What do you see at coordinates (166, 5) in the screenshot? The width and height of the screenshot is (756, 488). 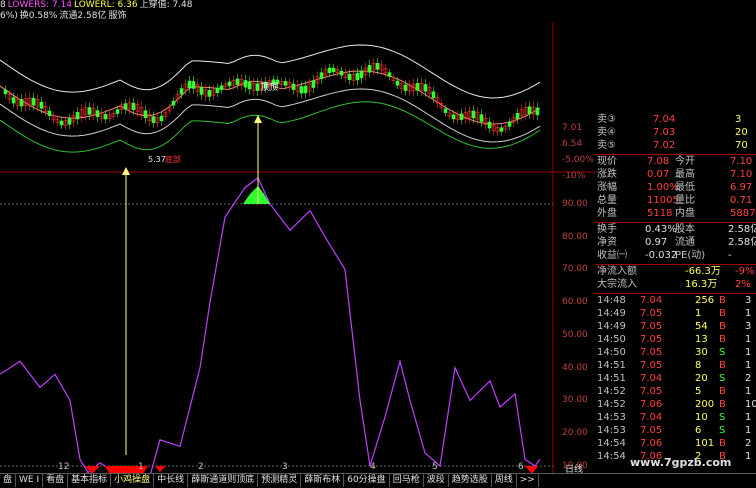 I see `header-item: 上穿值: 7.48` at bounding box center [166, 5].